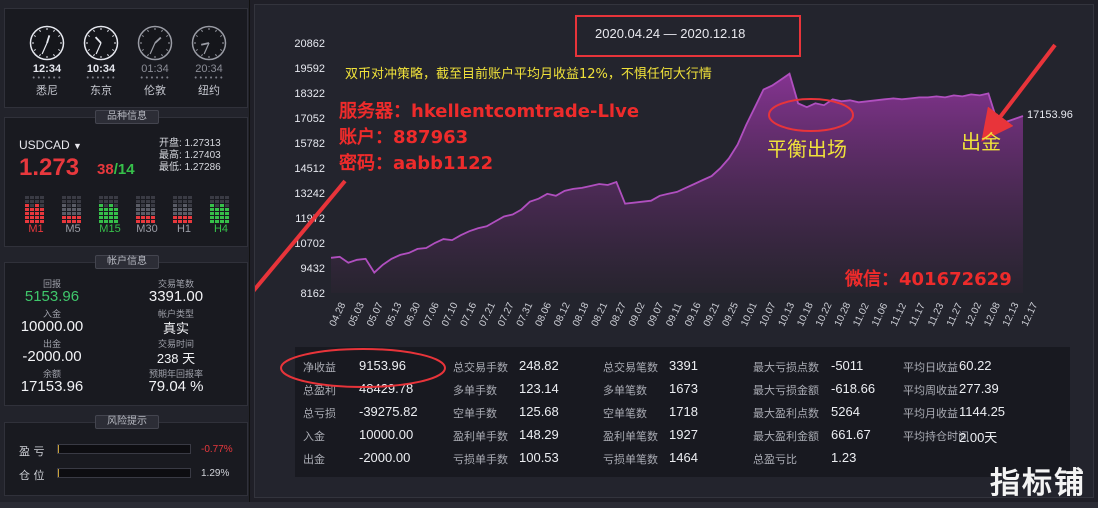 The image size is (1098, 508). Describe the element at coordinates (314, 436) in the screenshot. I see `stat-label: 入金` at that location.